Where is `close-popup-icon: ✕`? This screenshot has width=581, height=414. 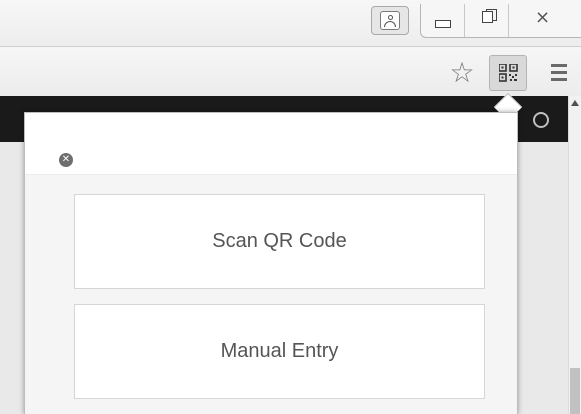 close-popup-icon: ✕ is located at coordinates (66, 160).